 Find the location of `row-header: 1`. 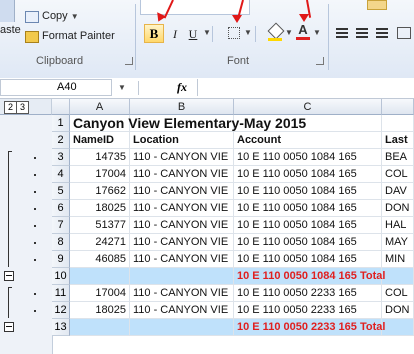

row-header: 1 is located at coordinates (61, 123).